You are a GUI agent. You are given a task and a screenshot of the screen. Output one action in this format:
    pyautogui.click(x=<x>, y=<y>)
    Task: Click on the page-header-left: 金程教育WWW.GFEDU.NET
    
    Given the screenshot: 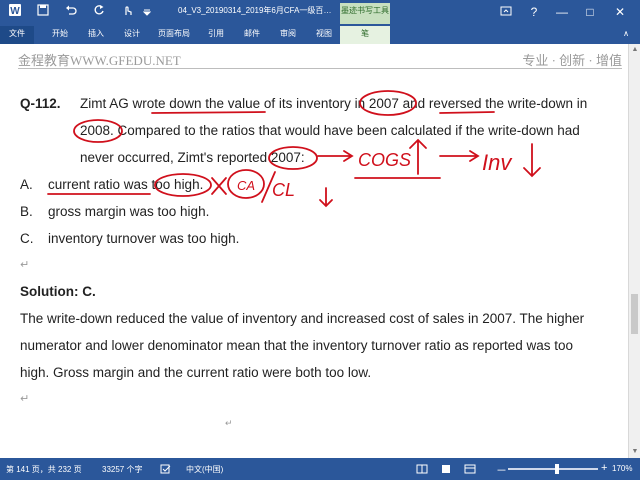 What is the action you would take?
    pyautogui.click(x=99, y=60)
    